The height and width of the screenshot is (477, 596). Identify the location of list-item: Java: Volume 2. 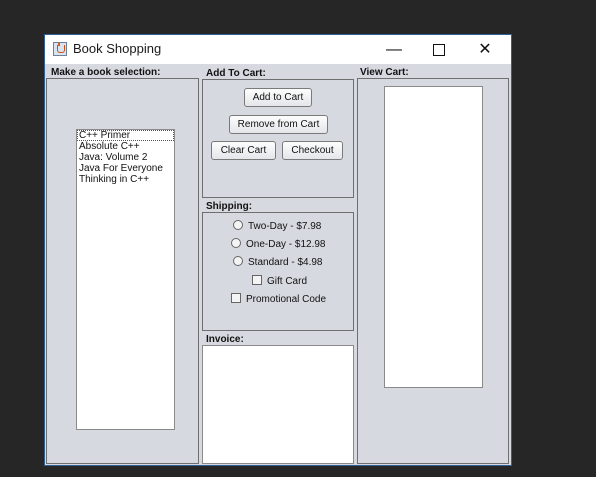
(125, 157).